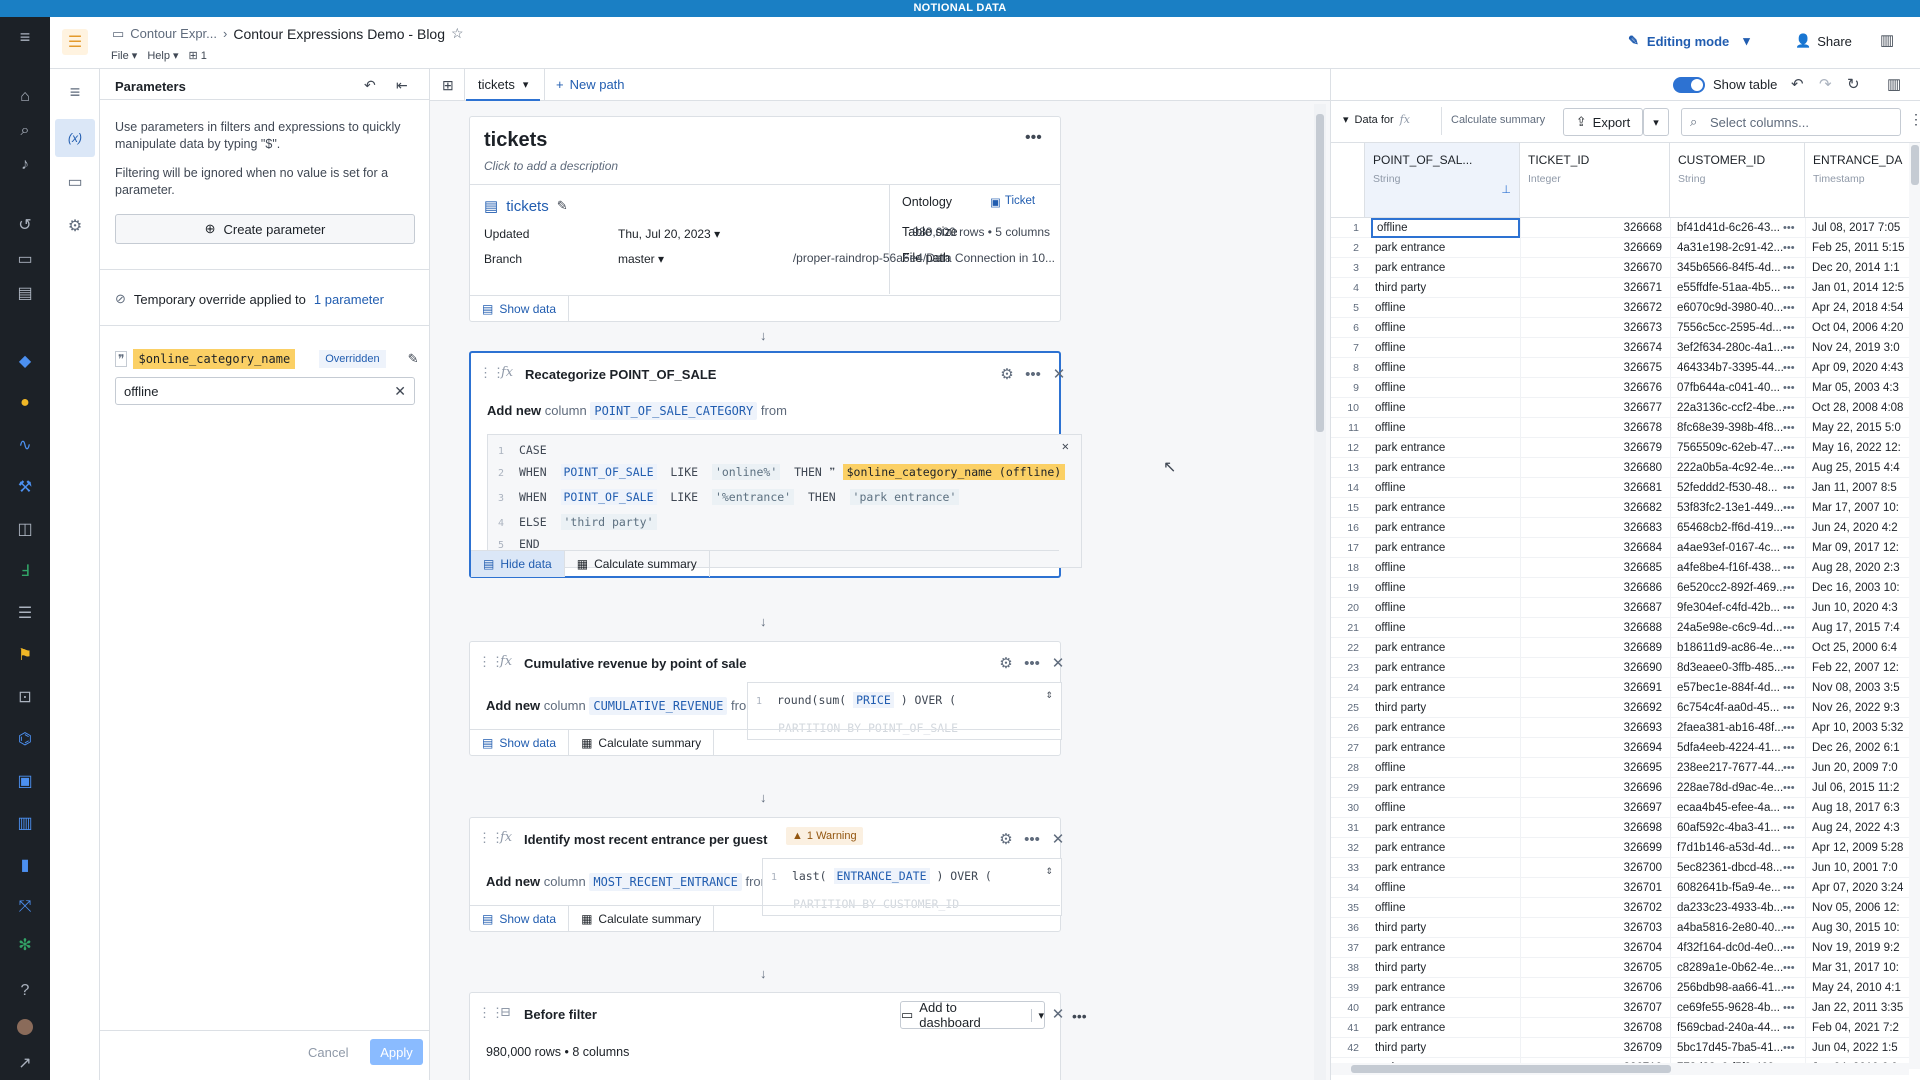 This screenshot has width=1920, height=1080. I want to click on entrance-date-cell: Feb 25, 2011 5:15, so click(1857, 248).